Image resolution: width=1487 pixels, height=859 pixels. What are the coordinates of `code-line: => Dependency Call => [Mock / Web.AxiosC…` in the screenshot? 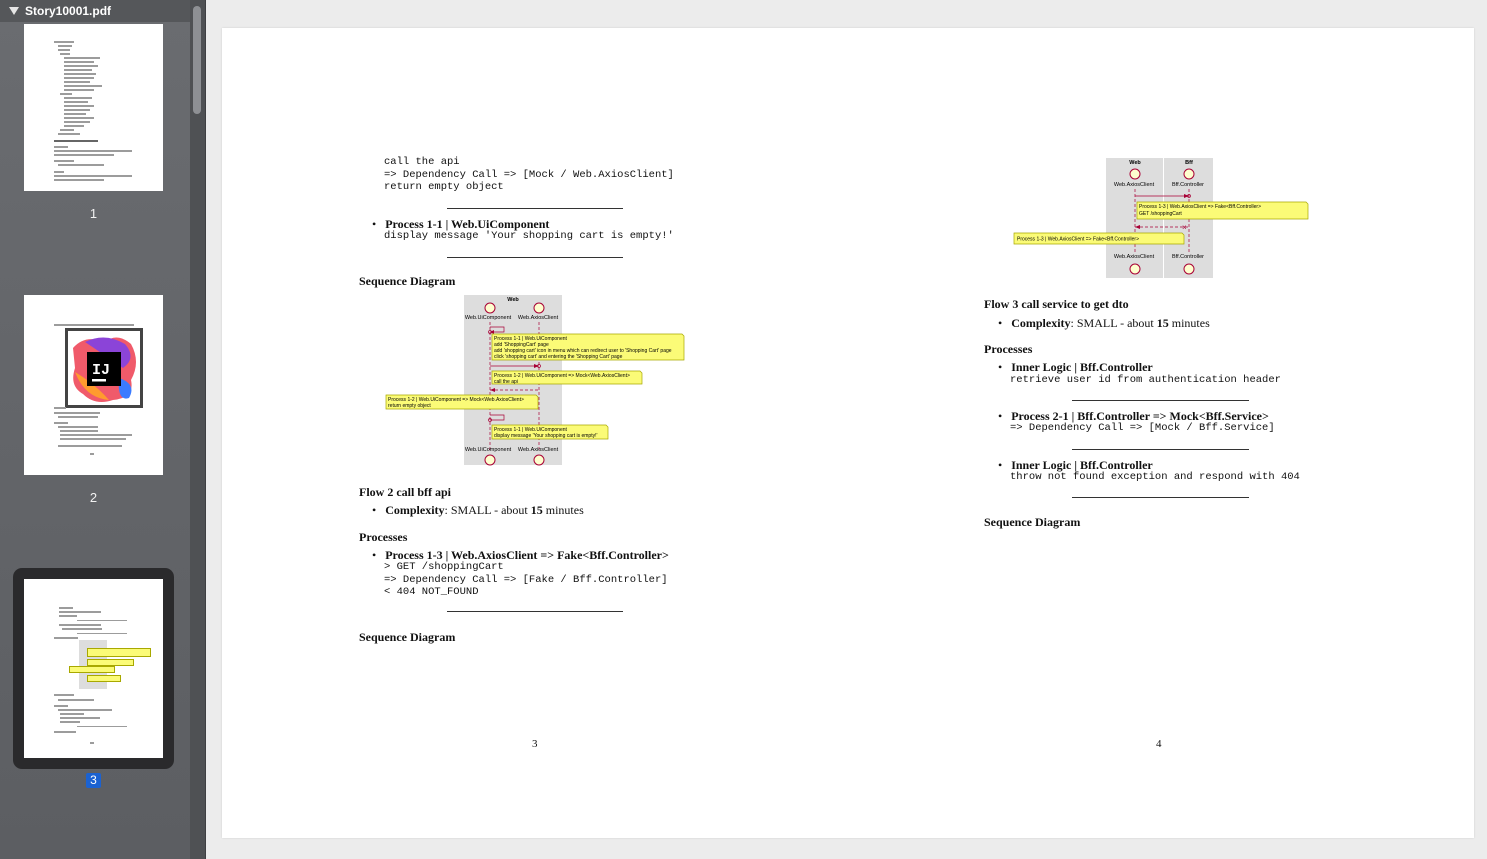 It's located at (529, 174).